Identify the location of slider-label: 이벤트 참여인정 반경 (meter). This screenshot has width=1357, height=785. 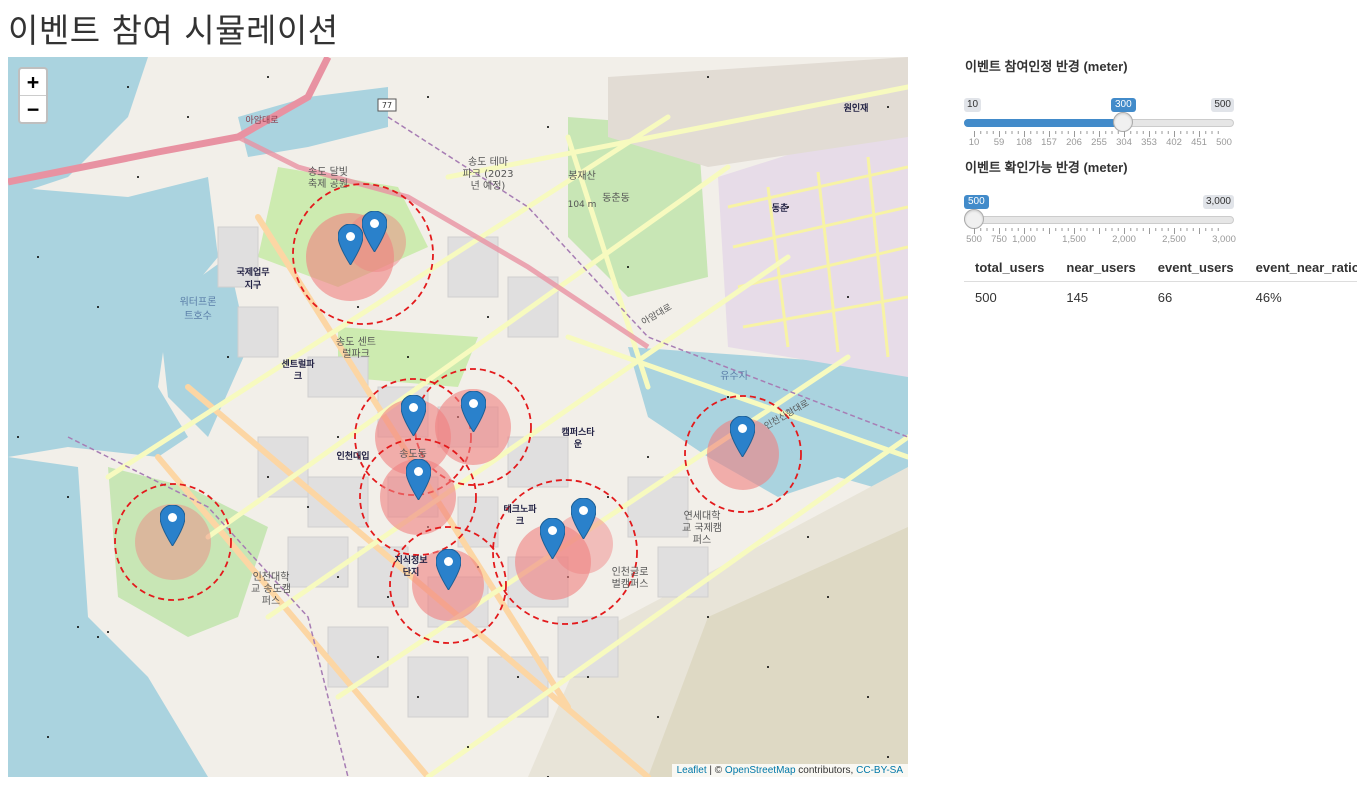
(1046, 66).